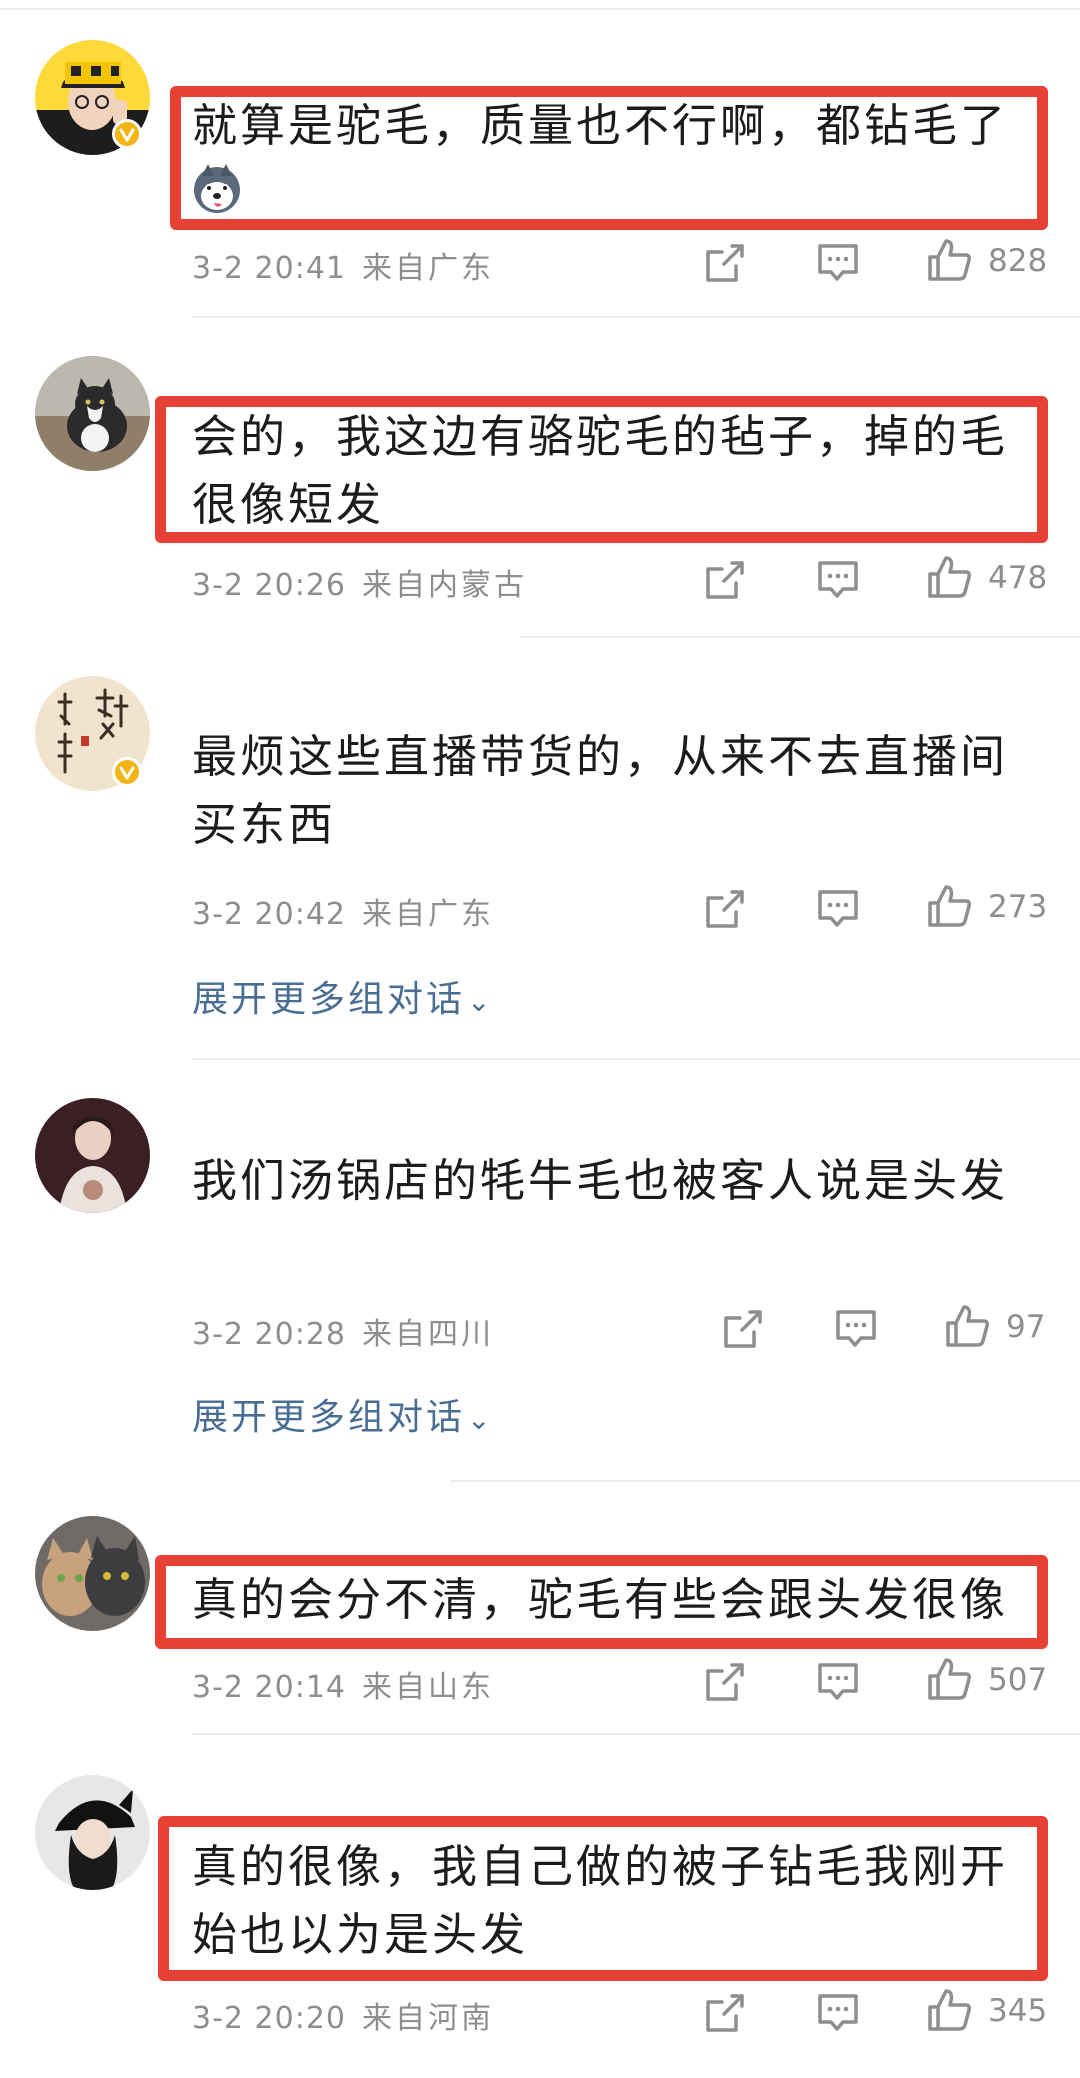 The width and height of the screenshot is (1080, 2078). What do you see at coordinates (269, 585) in the screenshot?
I see `comment-time: 3-2 20:26` at bounding box center [269, 585].